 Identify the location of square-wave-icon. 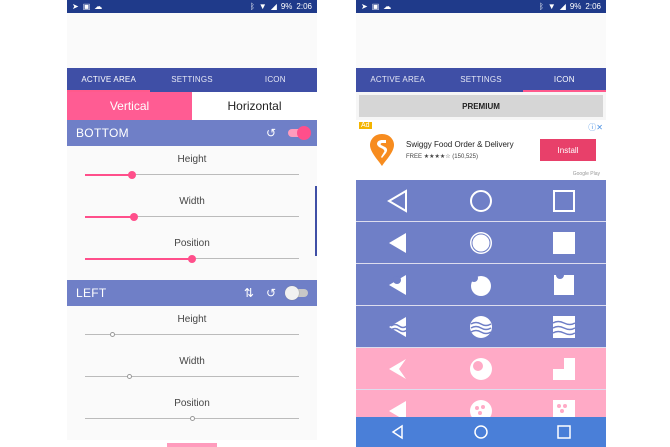
(564, 327).